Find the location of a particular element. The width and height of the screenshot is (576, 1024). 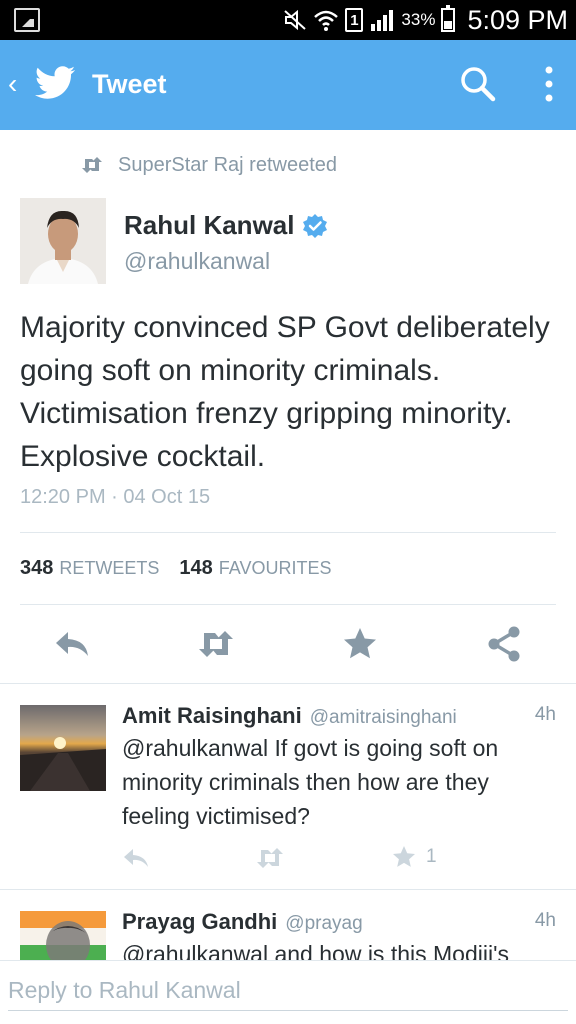

reply-author-name: Amit Raisinghani is located at coordinates (212, 716).